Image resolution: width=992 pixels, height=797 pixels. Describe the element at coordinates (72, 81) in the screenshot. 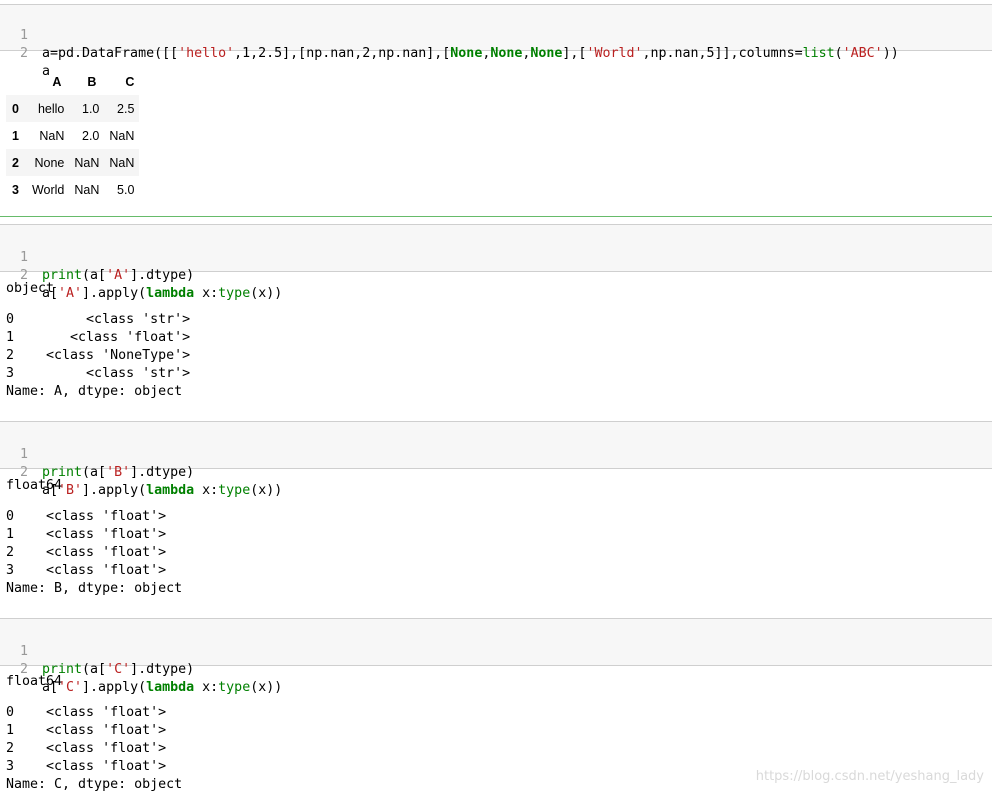

I see `table-header-row: A B C` at that location.